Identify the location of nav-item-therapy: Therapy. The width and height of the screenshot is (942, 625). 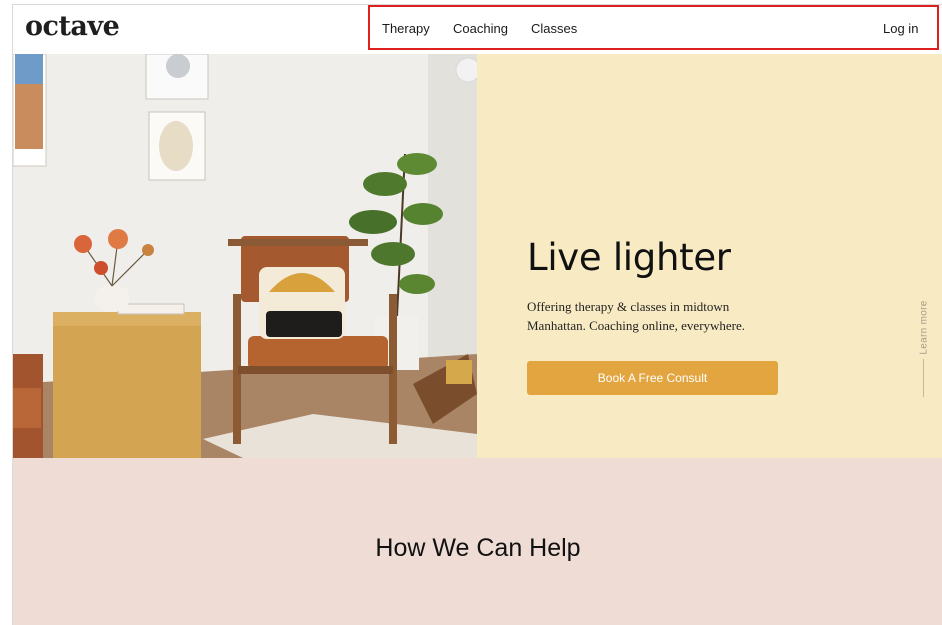
(406, 28).